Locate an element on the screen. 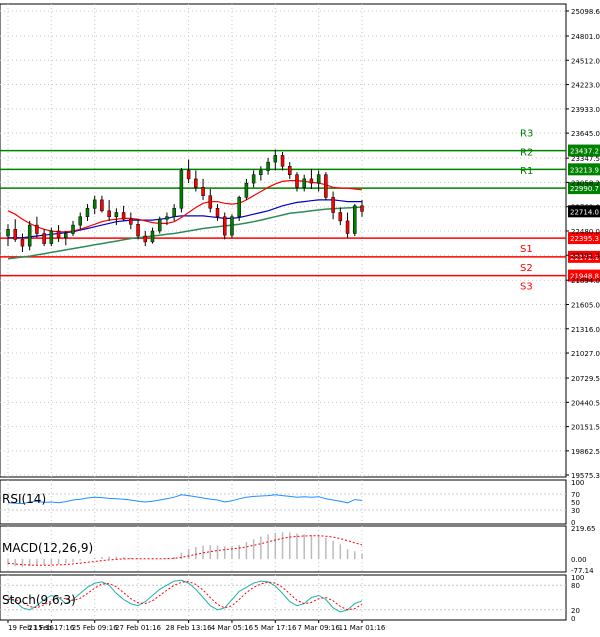 This screenshot has height=637, width=600. x-tick-label: 28 Feb 13:16 is located at coordinates (189, 628).